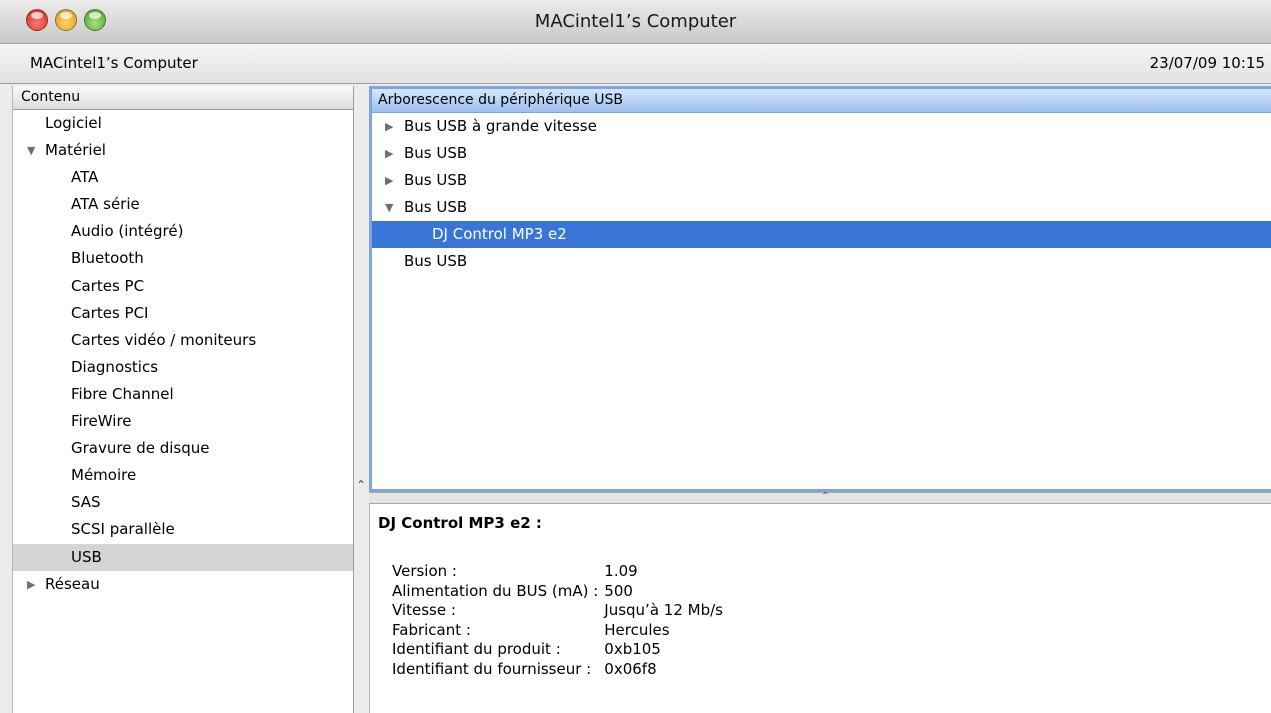 This screenshot has width=1271, height=713. I want to click on info-bar: MACintel1’s Computer 23/07/09 10:15, so click(635, 64).